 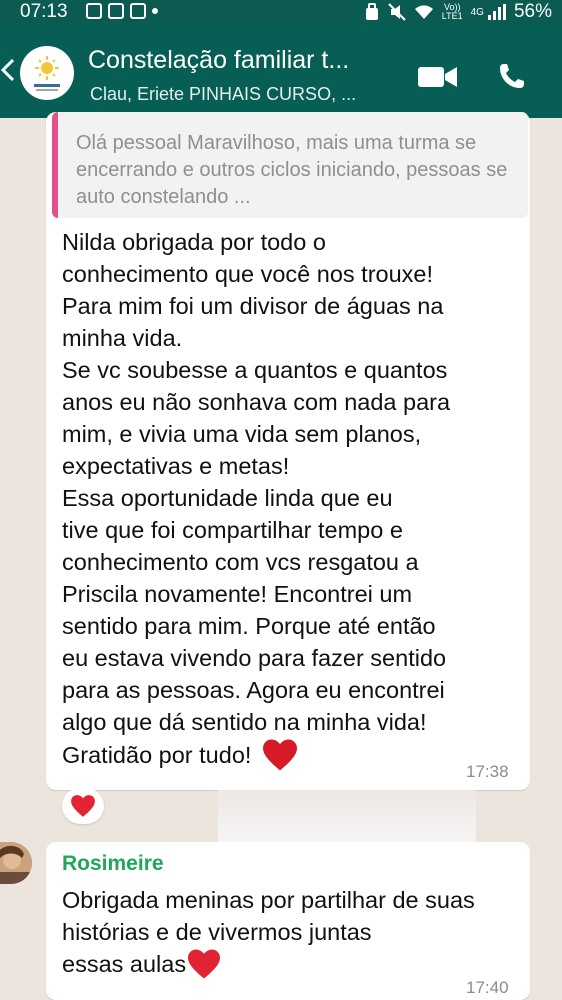 What do you see at coordinates (477, 12) in the screenshot?
I see `network-type: 4G` at bounding box center [477, 12].